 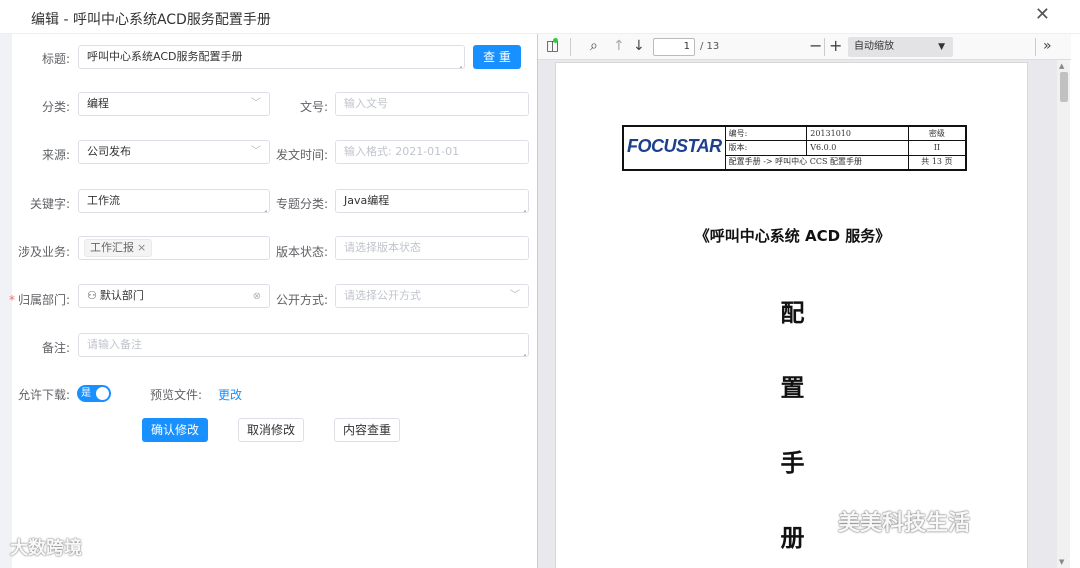 I want to click on source-select: 公司发布 ﹀, so click(x=174, y=152).